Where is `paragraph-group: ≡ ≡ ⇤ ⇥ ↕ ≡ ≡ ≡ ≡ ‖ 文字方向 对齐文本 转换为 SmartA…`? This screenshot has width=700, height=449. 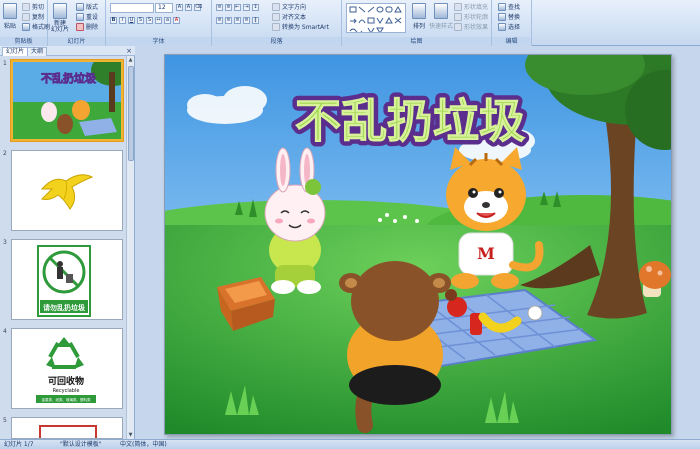 paragraph-group: ≡ ≡ ⇤ ⇥ ↕ ≡ ≡ ≡ ≡ ‖ 文字方向 对齐文本 转换为 SmartA… is located at coordinates (277, 23).